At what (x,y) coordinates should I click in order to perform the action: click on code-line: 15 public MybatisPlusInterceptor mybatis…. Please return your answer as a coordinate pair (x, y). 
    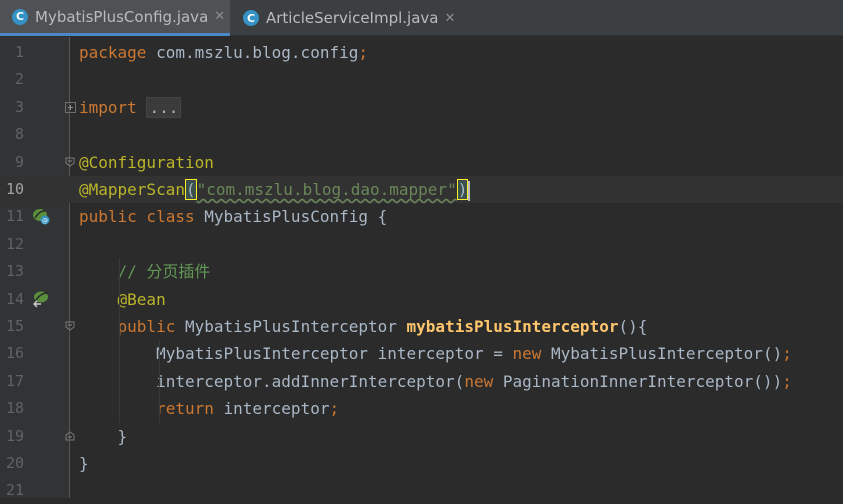
    Looking at the image, I should click on (421, 326).